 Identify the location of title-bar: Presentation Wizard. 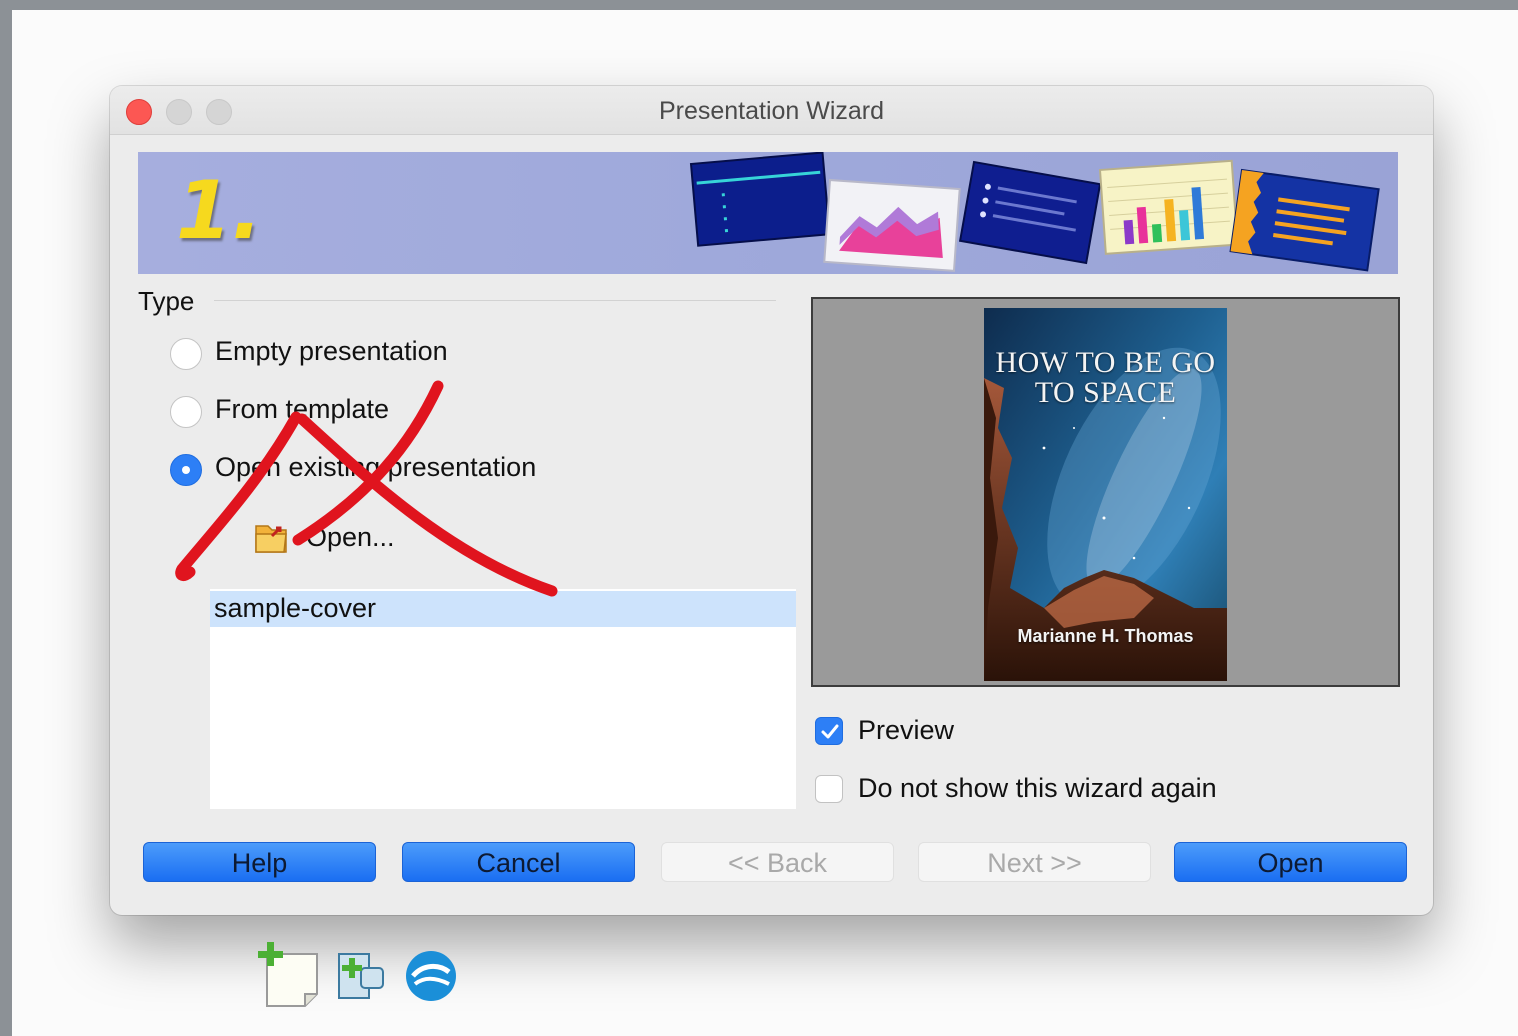
(771, 110).